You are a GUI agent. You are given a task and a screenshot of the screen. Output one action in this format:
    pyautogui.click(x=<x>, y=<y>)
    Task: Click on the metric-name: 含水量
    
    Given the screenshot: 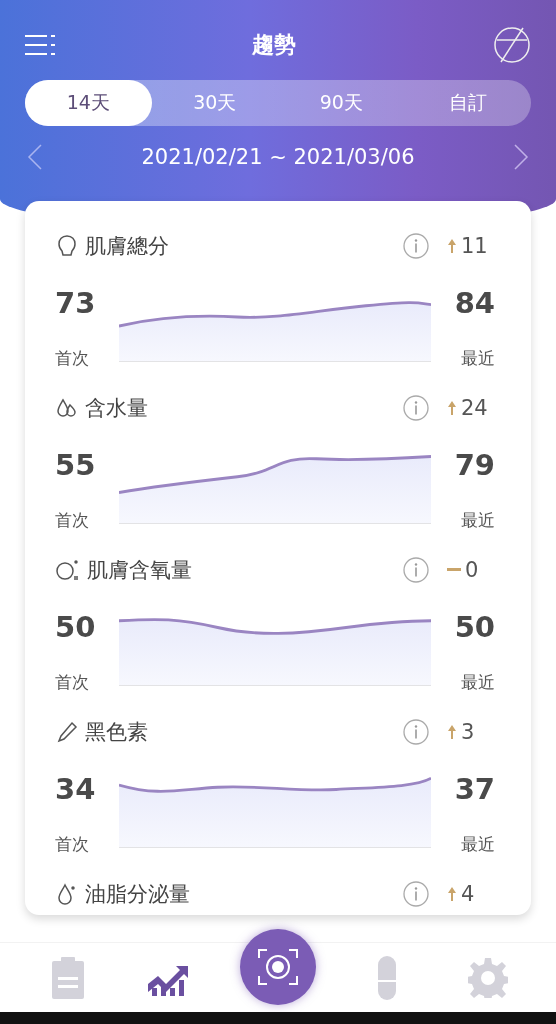 What is the action you would take?
    pyautogui.click(x=117, y=409)
    